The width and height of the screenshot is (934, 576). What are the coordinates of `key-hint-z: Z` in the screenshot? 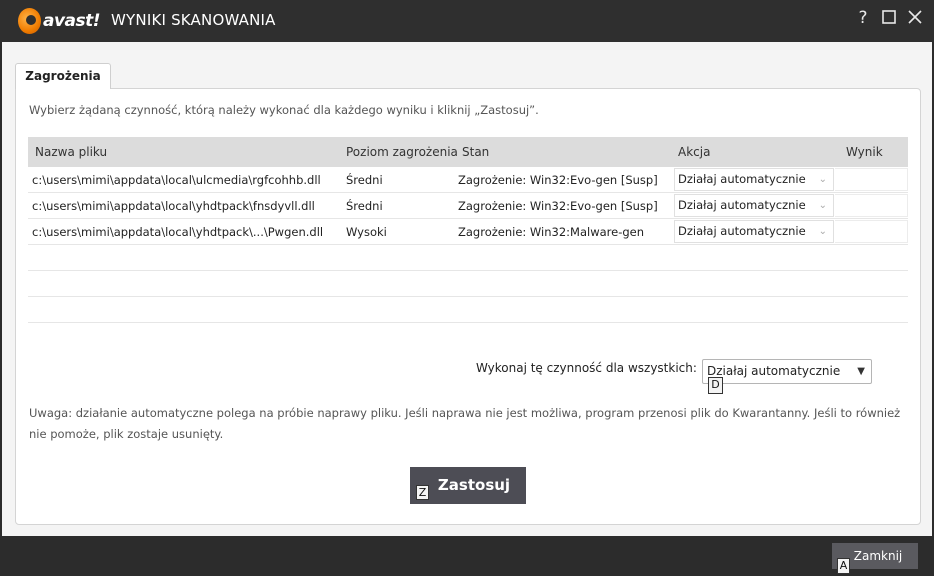 It's located at (422, 492).